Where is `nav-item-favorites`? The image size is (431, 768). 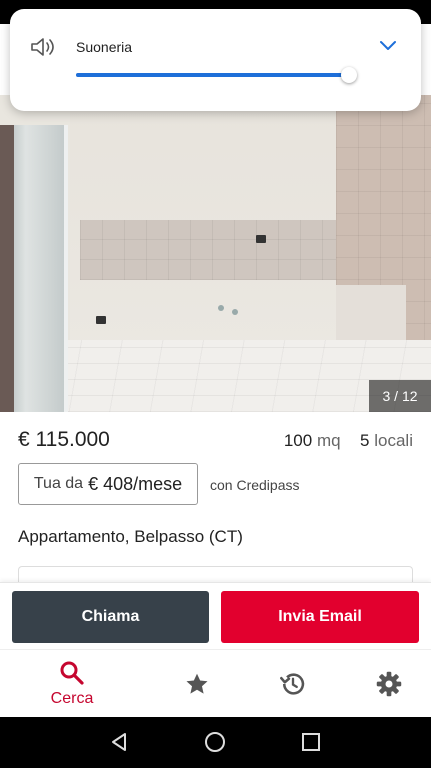 nav-item-favorites is located at coordinates (197, 684).